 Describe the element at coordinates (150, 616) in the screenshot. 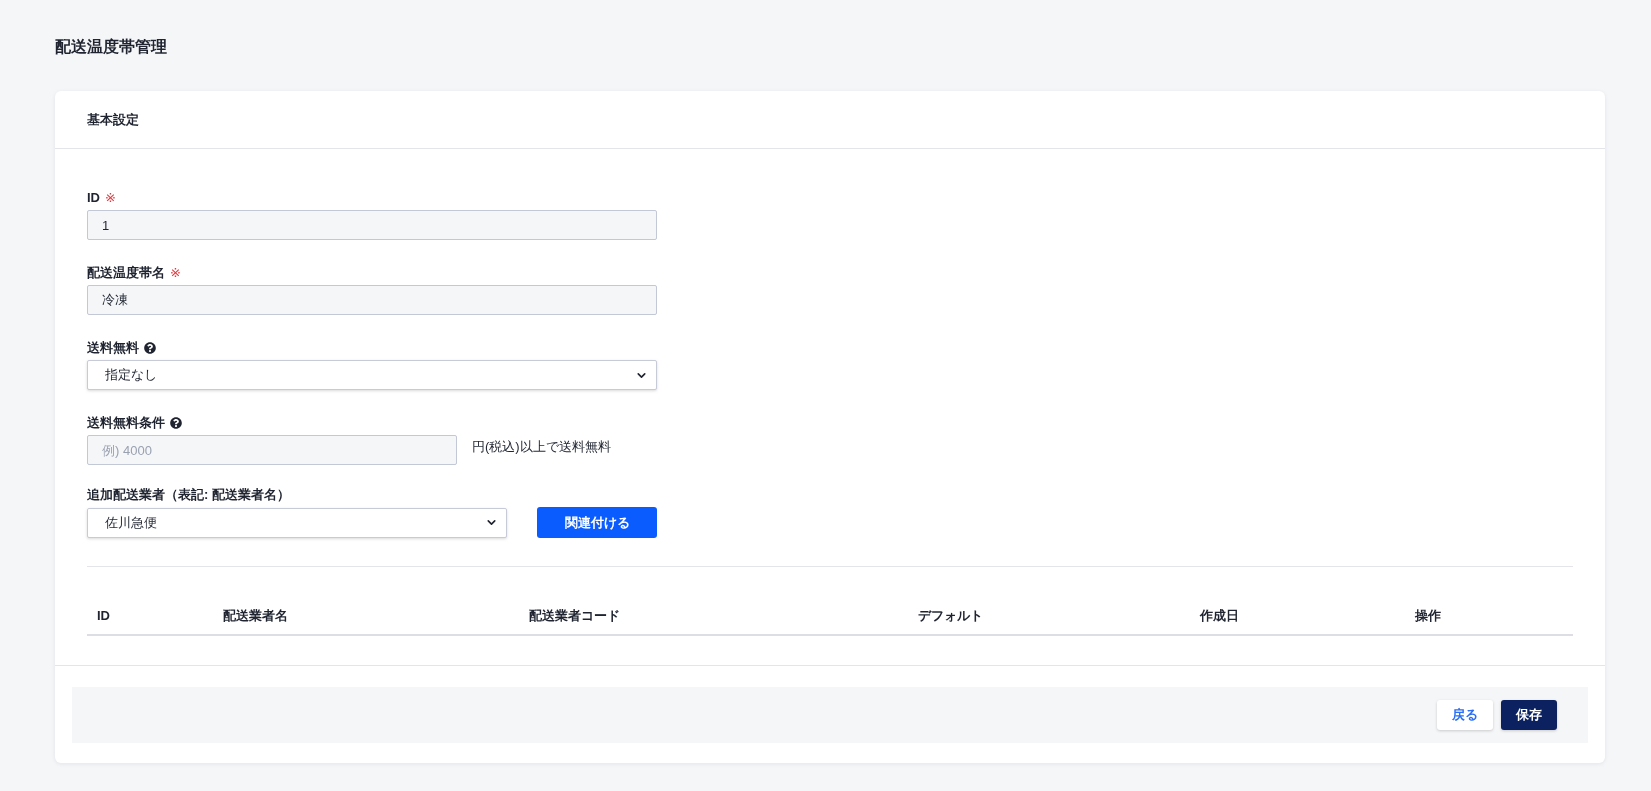

I see `column-header: ID` at that location.